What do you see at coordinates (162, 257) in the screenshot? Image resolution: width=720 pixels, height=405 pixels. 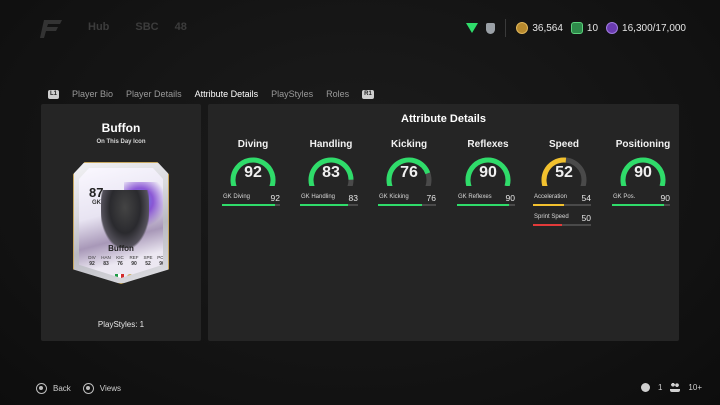 I see `card-stat-label: POS` at bounding box center [162, 257].